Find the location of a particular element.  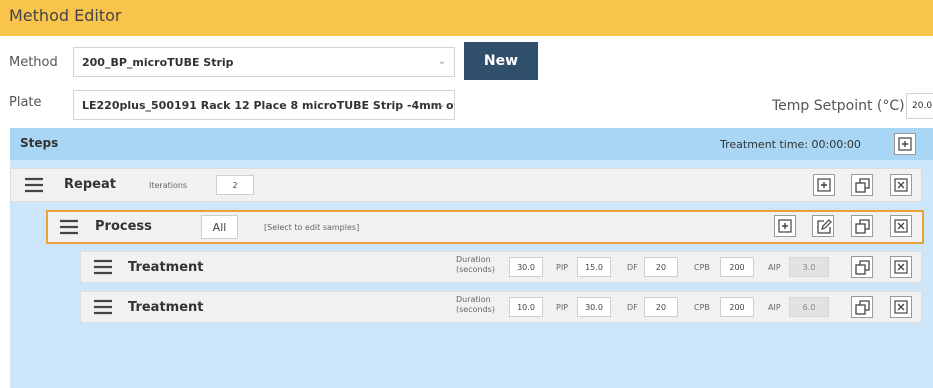

pip-input: 15.0 is located at coordinates (594, 267).